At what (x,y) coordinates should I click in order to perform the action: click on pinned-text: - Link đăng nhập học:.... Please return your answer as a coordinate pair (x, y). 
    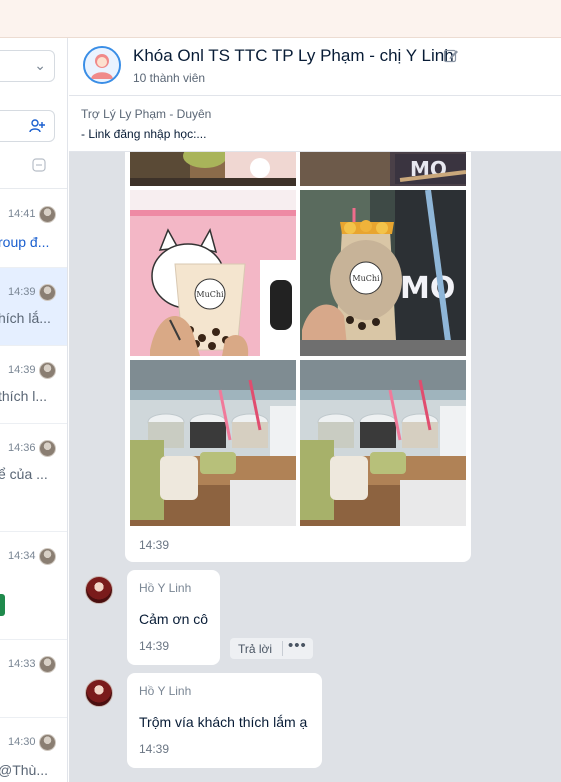
    Looking at the image, I should click on (144, 134).